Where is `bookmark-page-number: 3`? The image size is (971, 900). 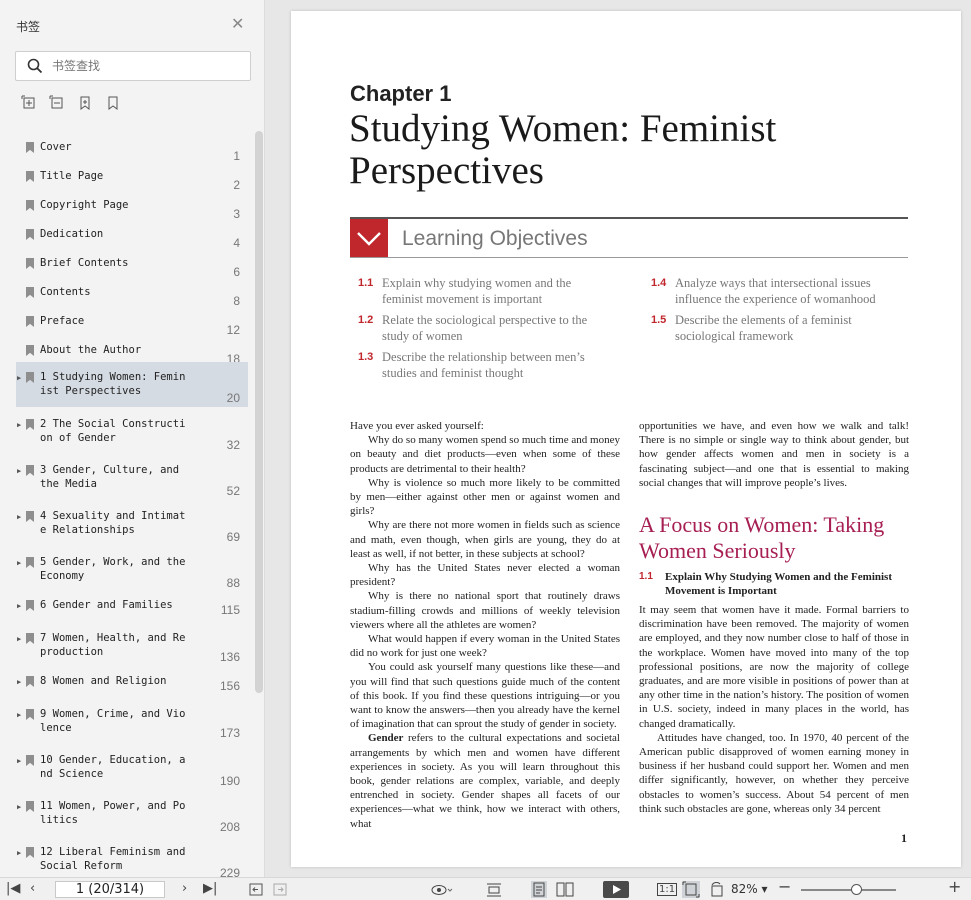 bookmark-page-number: 3 is located at coordinates (236, 214).